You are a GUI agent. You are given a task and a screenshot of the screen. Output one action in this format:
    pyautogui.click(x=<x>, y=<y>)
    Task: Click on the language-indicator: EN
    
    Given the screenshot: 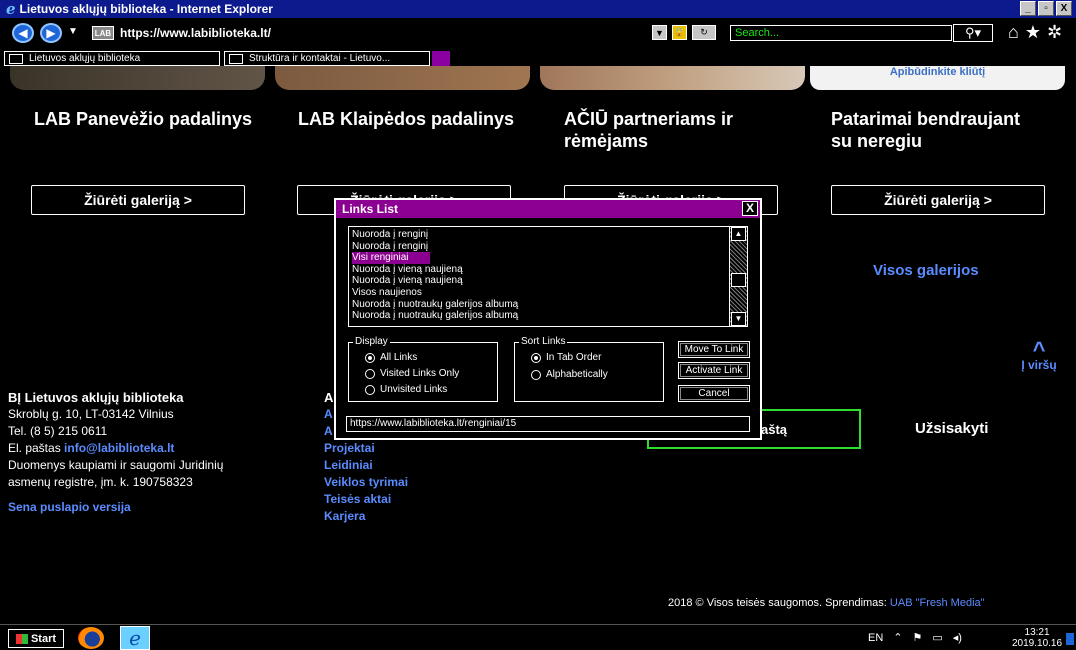 What is the action you would take?
    pyautogui.click(x=875, y=638)
    